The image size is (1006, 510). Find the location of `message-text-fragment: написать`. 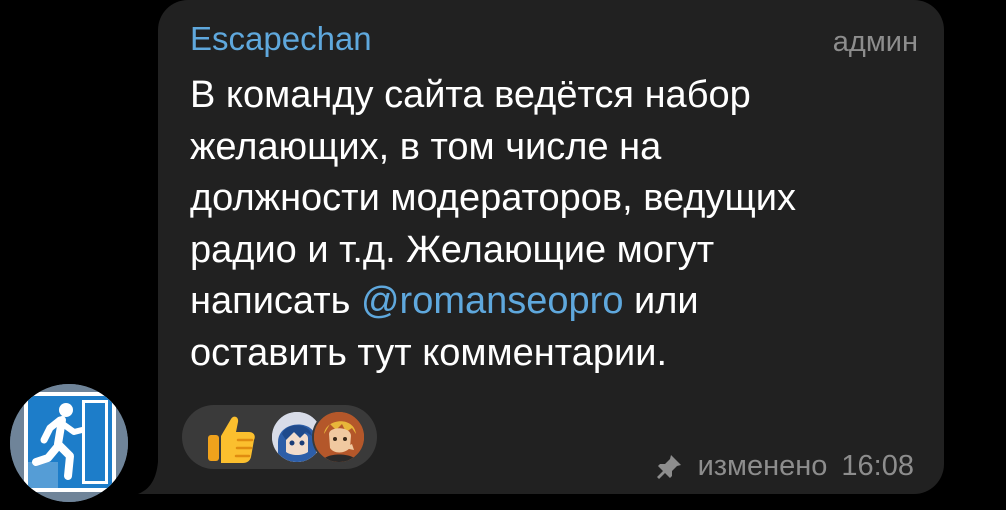

message-text-fragment: написать is located at coordinates (275, 301).